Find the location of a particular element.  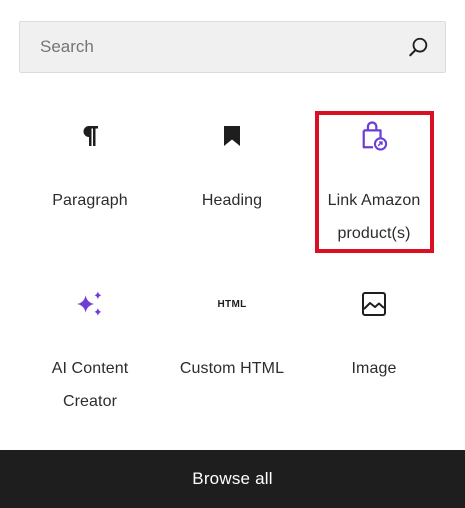

block-label-line: product(s) is located at coordinates (374, 233).